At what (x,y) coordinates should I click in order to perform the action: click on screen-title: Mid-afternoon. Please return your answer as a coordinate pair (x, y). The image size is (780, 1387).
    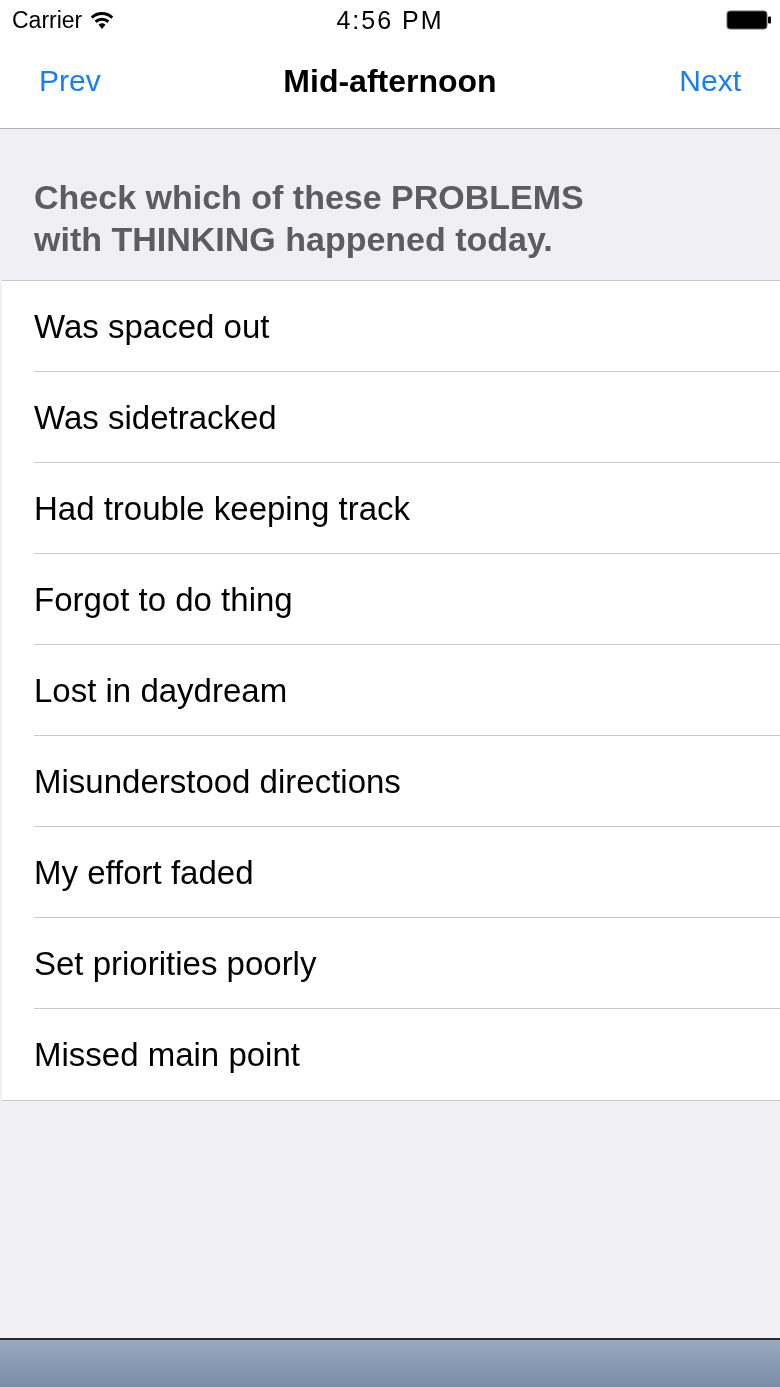
    Looking at the image, I should click on (390, 81).